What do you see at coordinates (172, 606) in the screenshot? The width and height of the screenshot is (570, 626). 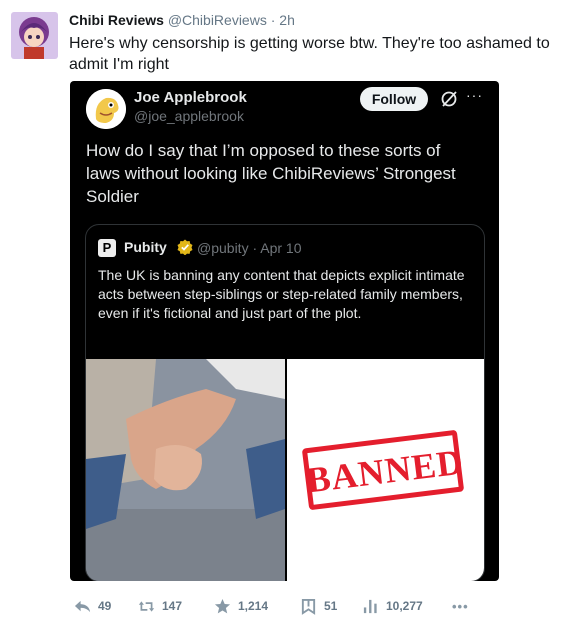 I see `retweet-count: 147` at bounding box center [172, 606].